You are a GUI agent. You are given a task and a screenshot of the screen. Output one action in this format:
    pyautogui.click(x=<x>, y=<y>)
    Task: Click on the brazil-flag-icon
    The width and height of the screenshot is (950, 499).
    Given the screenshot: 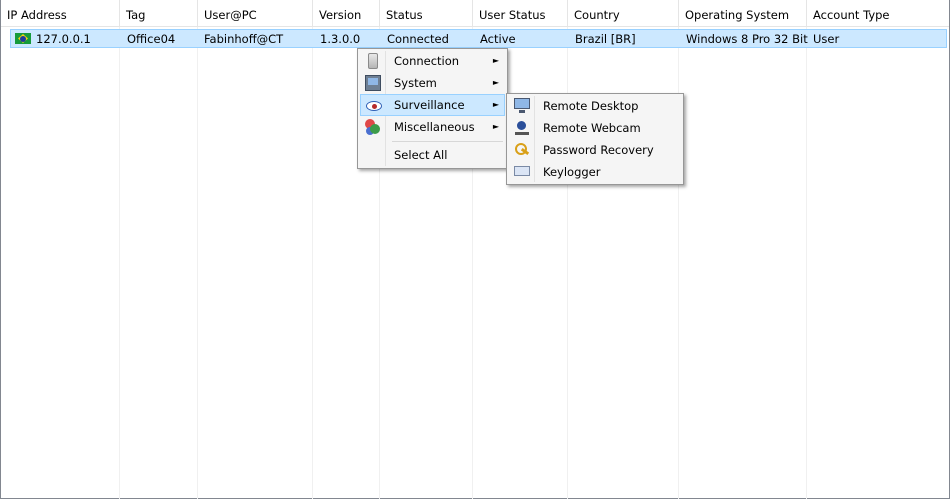 What is the action you would take?
    pyautogui.click(x=23, y=38)
    